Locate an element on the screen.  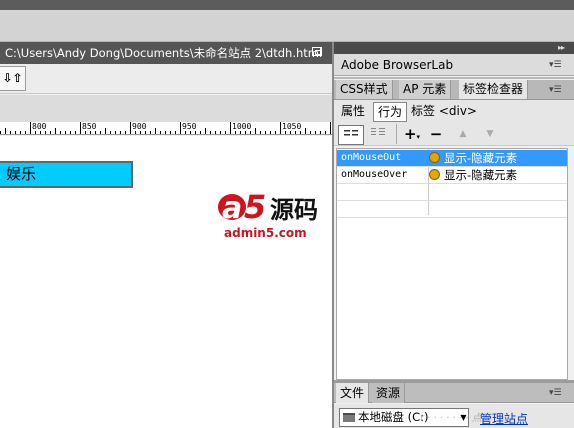
behavior-action: 显示-隐藏元素 is located at coordinates (481, 158).